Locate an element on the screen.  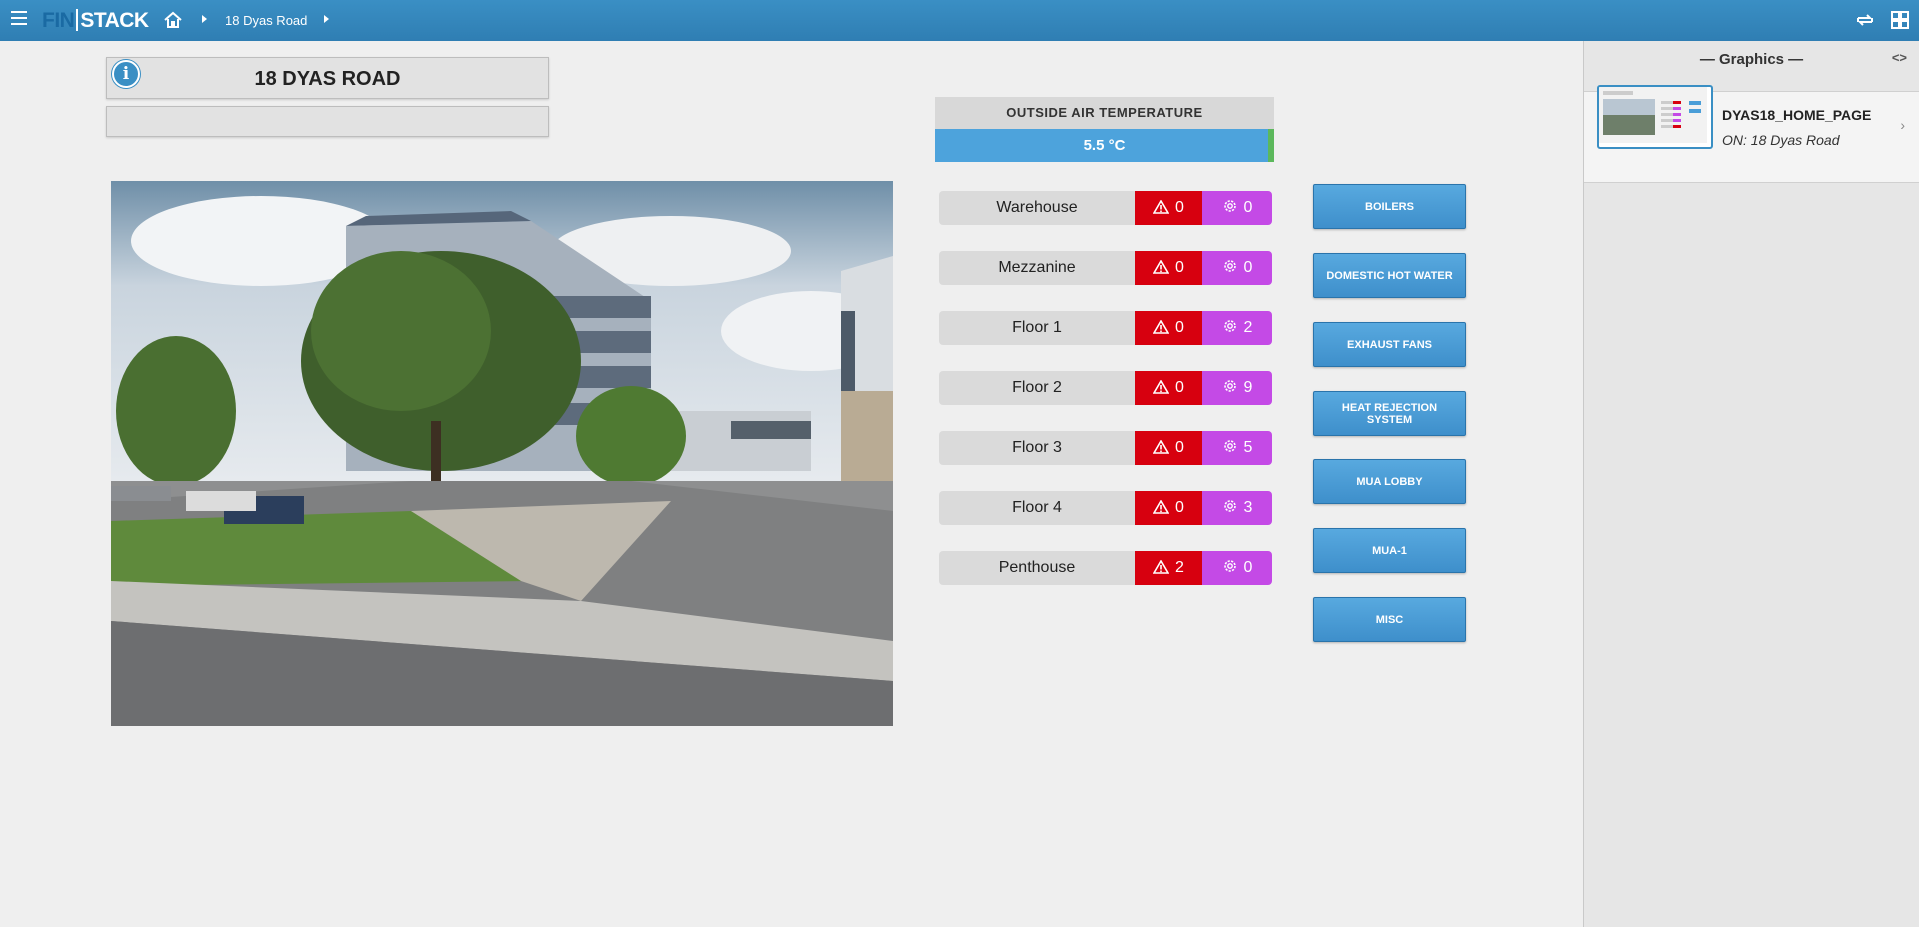
site-title: 18 DYAS ROAD is located at coordinates (327, 79).